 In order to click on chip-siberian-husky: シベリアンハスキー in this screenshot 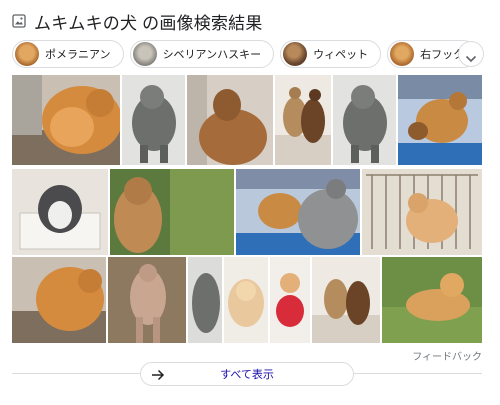, I will do `click(202, 54)`.